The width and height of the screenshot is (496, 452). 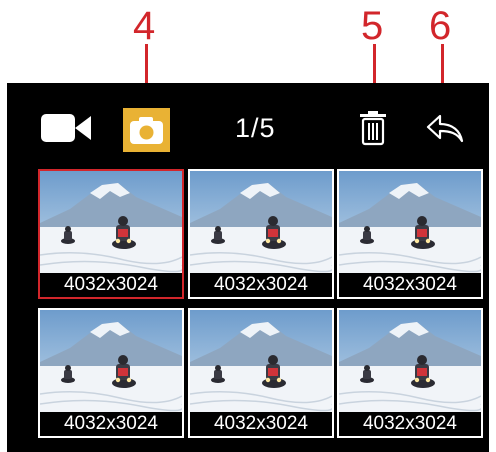 I want to click on callout-number-6: 6, so click(x=440, y=26).